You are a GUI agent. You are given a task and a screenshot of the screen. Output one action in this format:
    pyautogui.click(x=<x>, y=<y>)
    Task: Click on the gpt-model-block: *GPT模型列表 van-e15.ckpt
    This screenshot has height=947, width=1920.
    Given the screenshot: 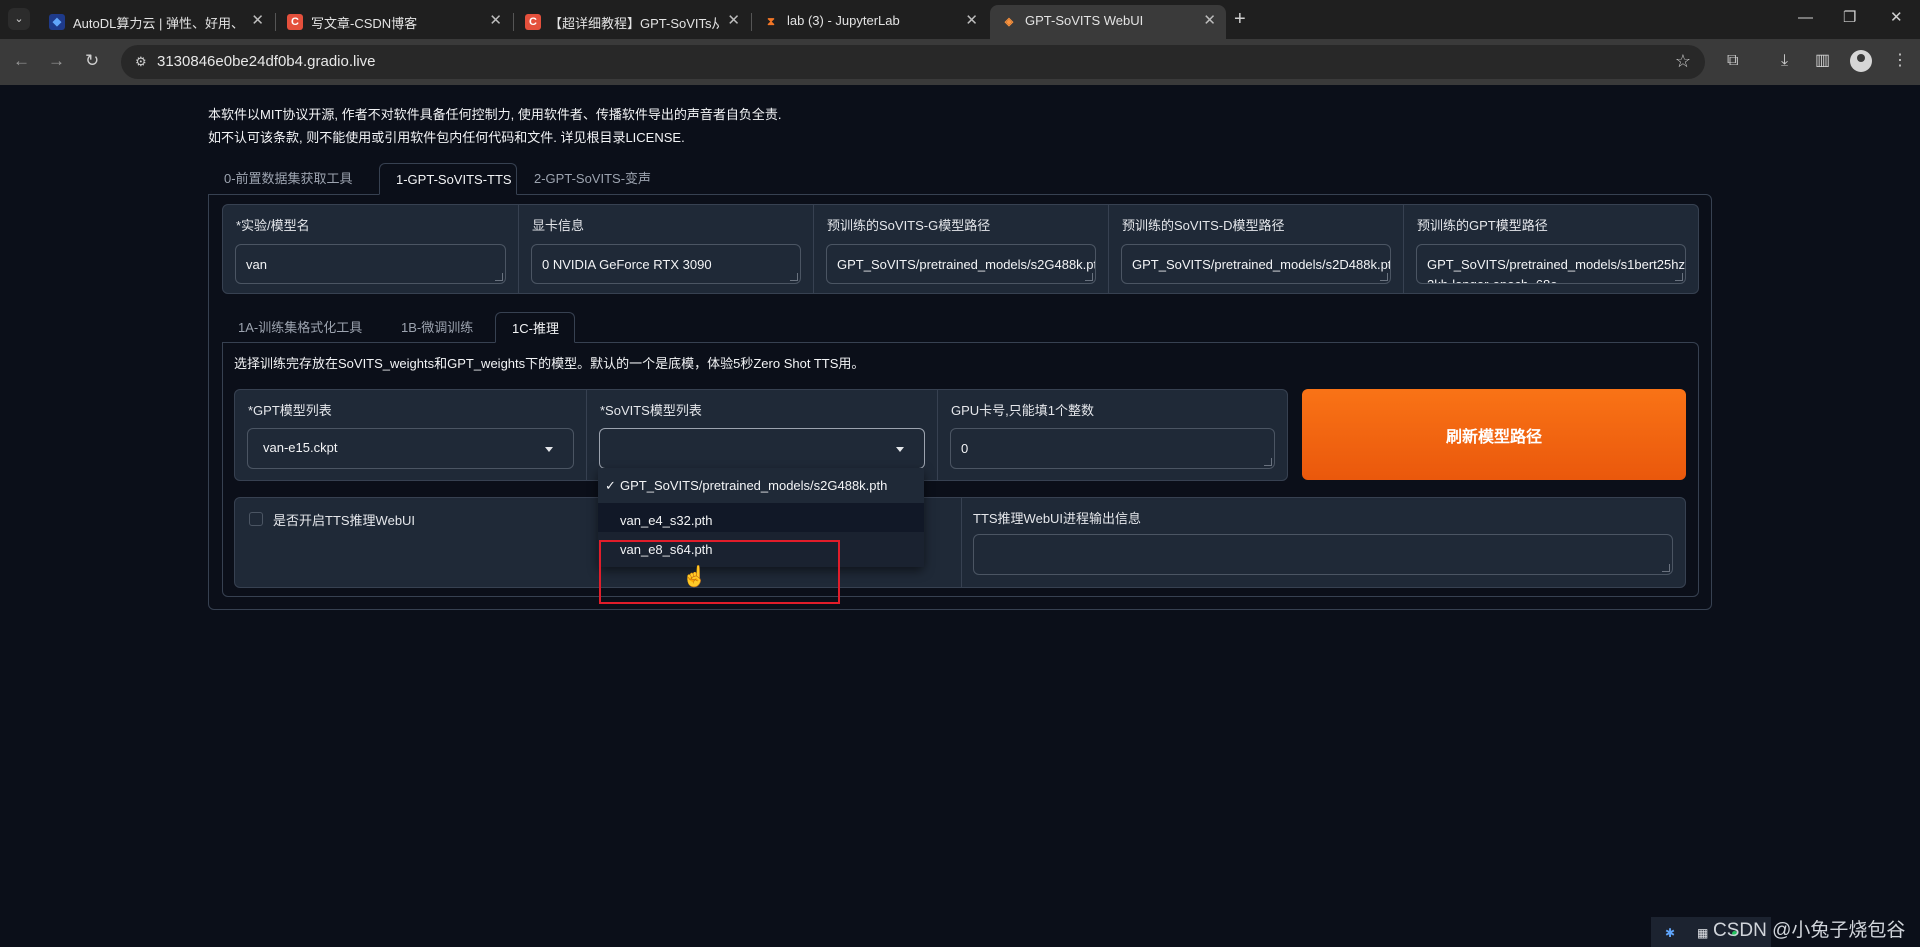 What is the action you would take?
    pyautogui.click(x=410, y=435)
    